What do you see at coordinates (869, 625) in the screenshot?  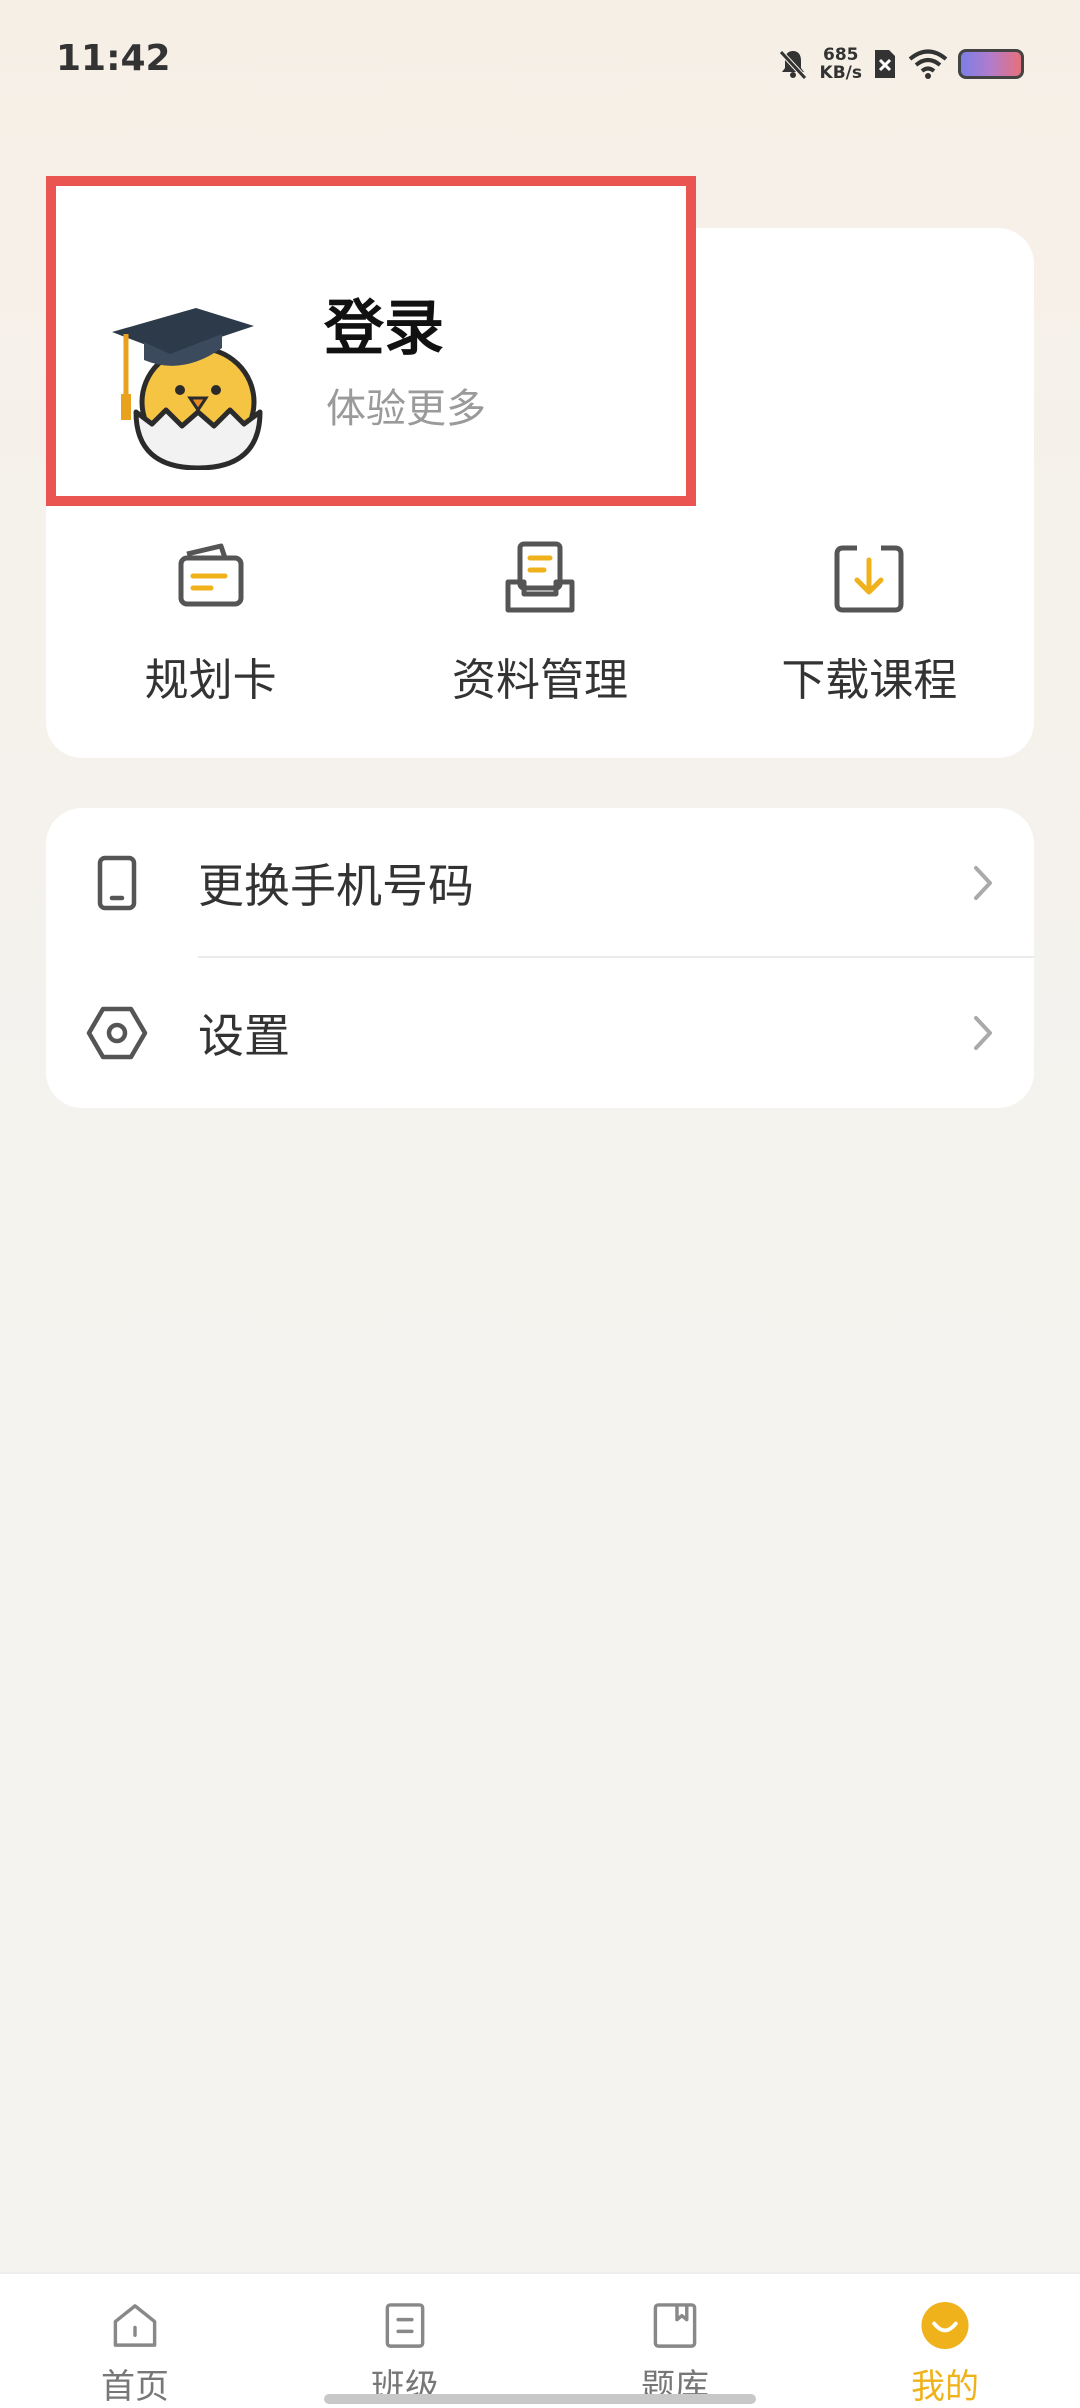 I see `quick-action-download: 下载课程` at bounding box center [869, 625].